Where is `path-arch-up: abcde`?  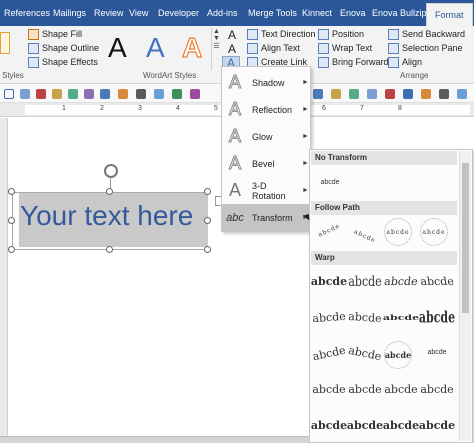 path-arch-up: abcde is located at coordinates (329, 230).